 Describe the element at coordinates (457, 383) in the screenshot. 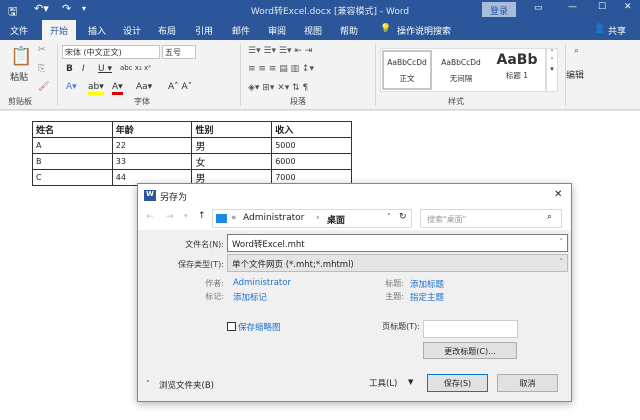

I see `save-button: 保存(S)` at that location.